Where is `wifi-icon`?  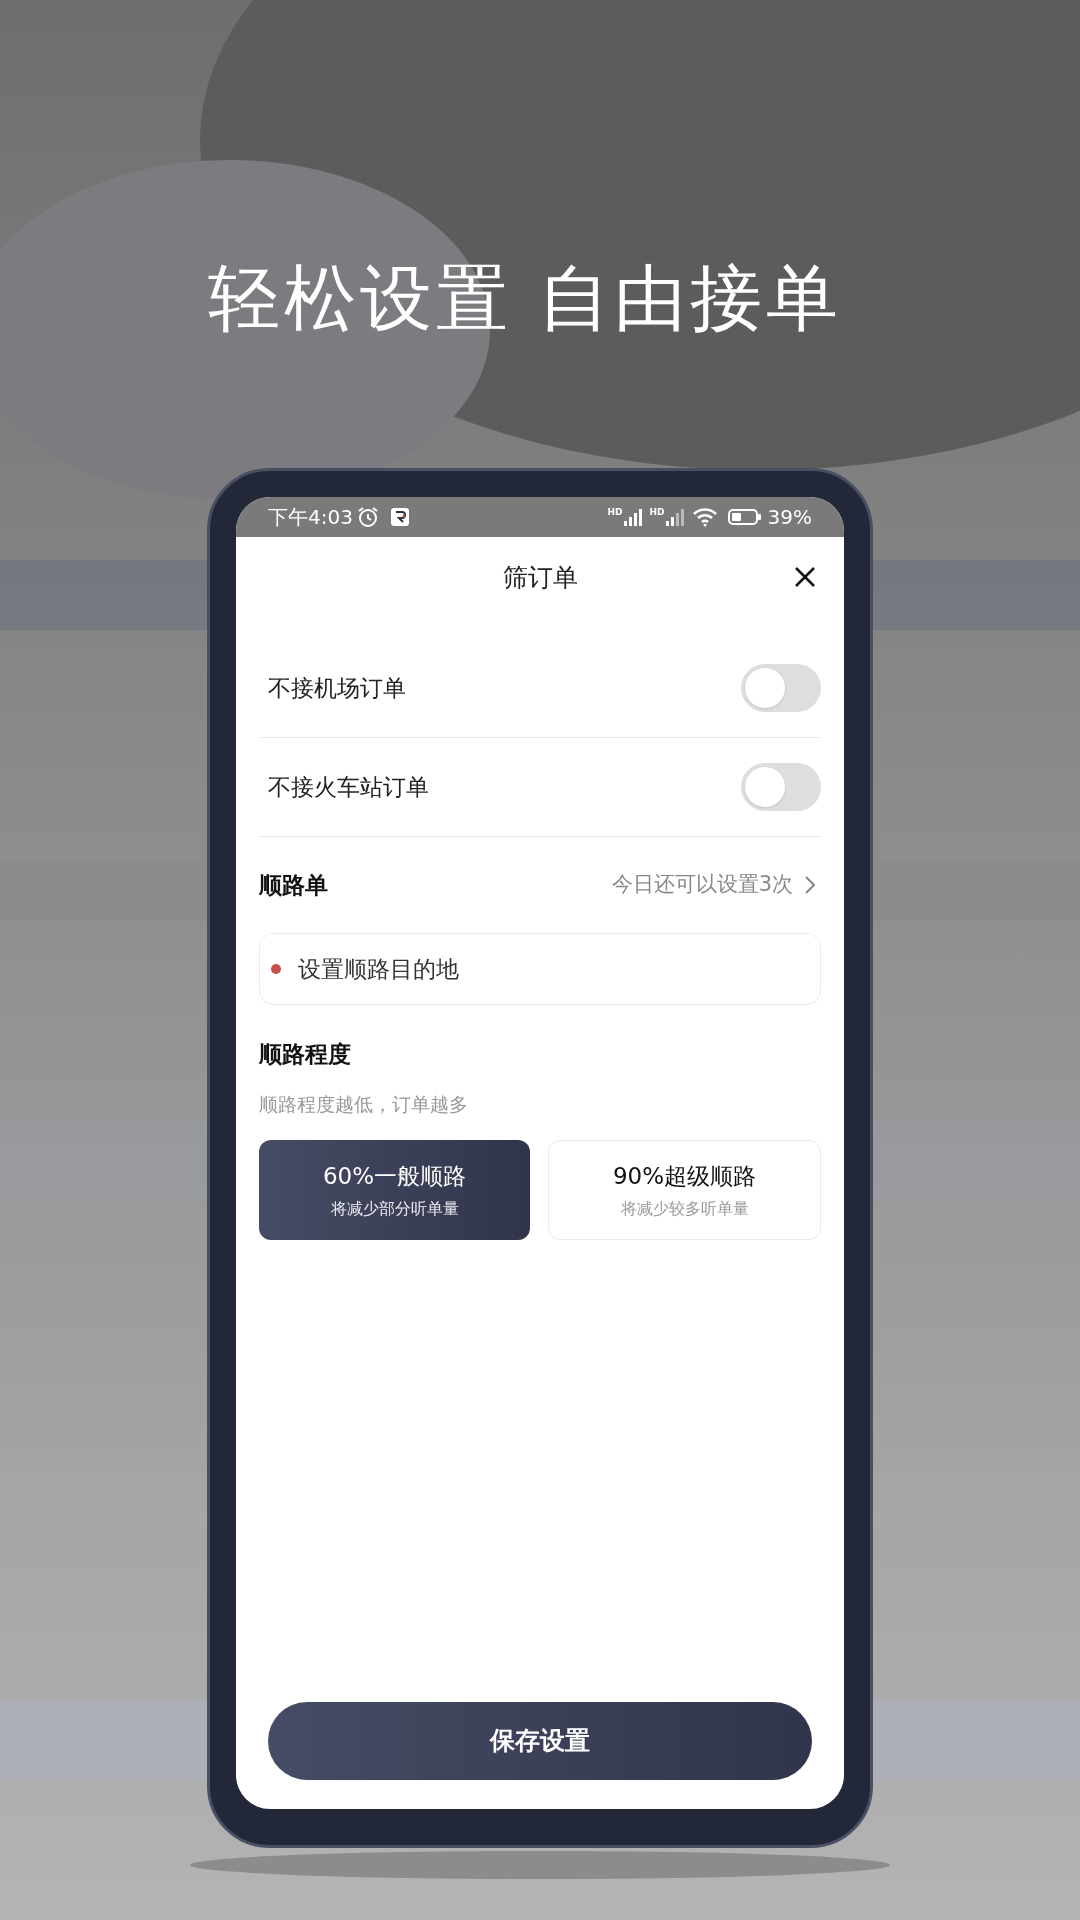
wifi-icon is located at coordinates (704, 517).